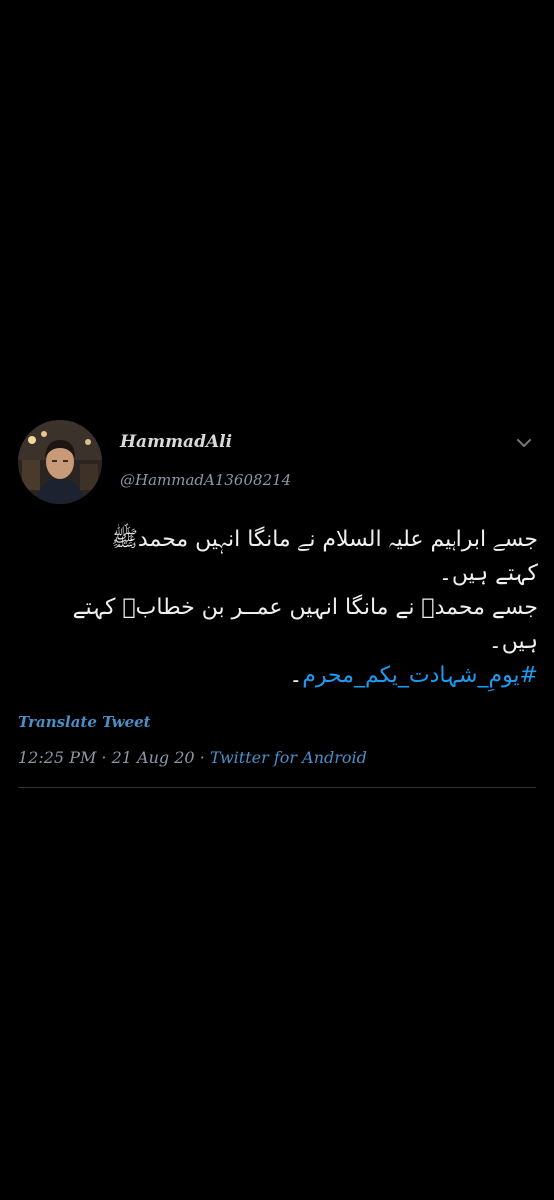 The image size is (554, 1200). What do you see at coordinates (296, 675) in the screenshot?
I see `hashtag-suffix: ۔` at bounding box center [296, 675].